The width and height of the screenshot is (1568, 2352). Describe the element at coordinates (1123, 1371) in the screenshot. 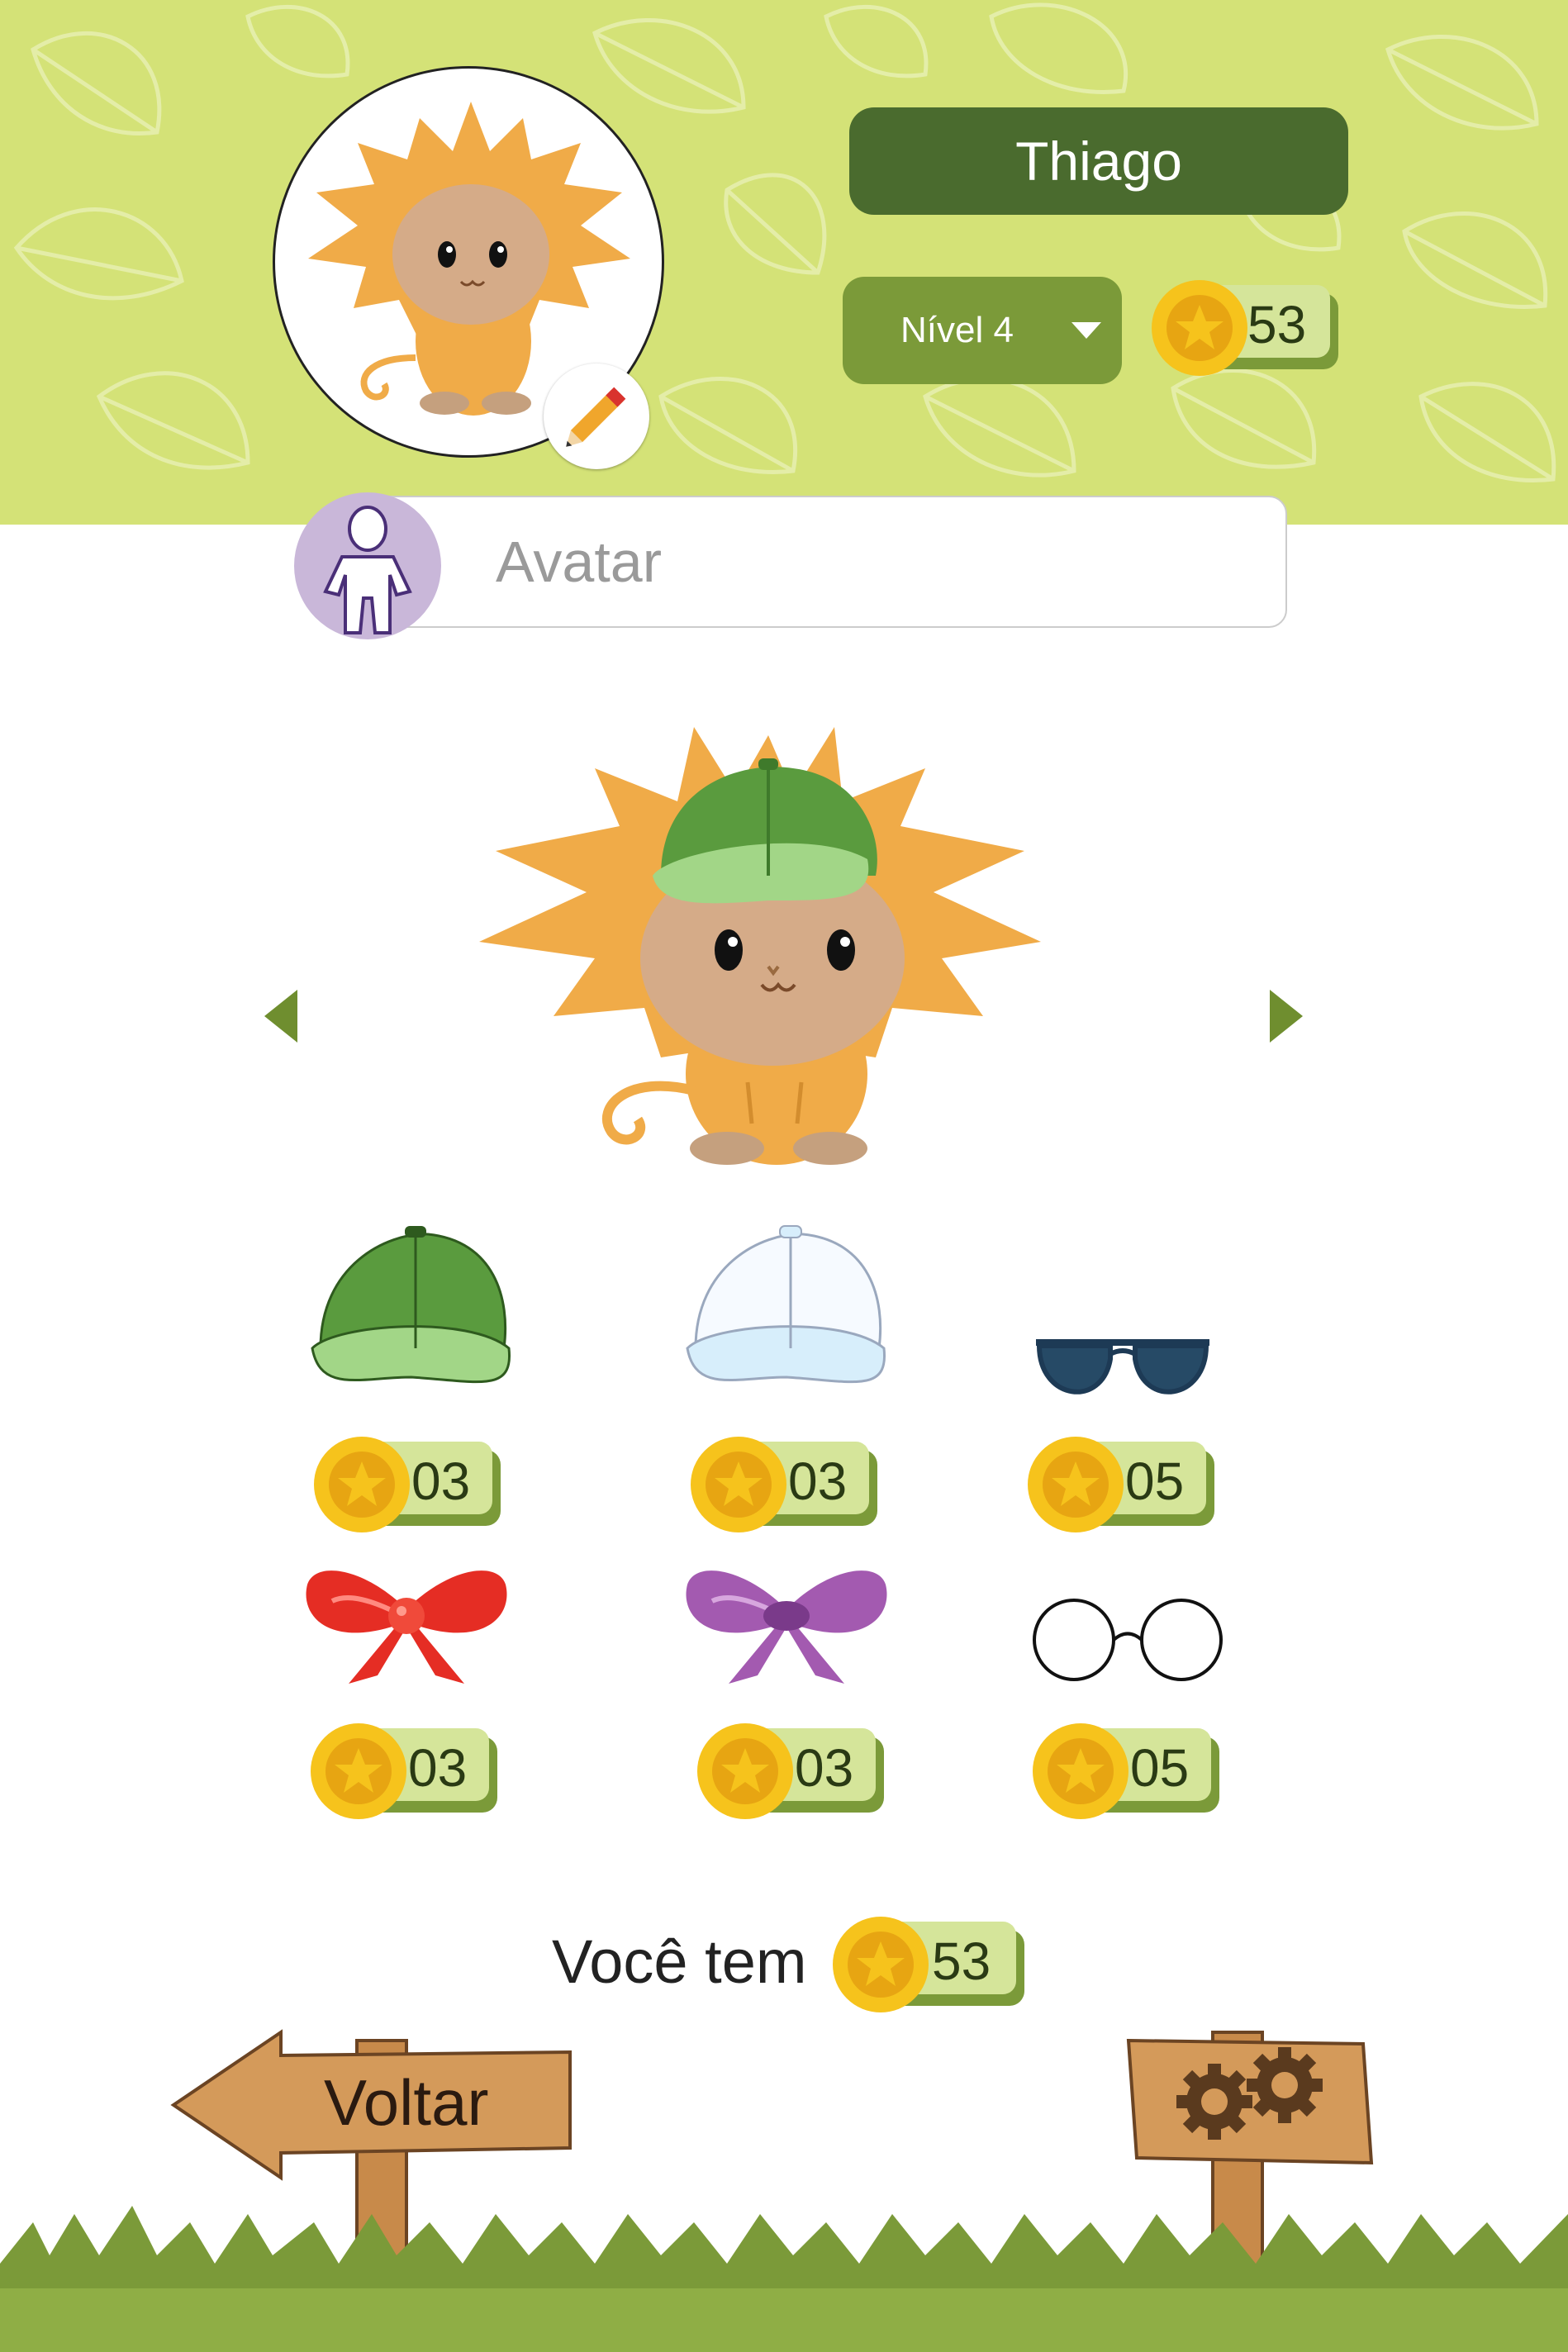

I see `sunglasses-item` at that location.